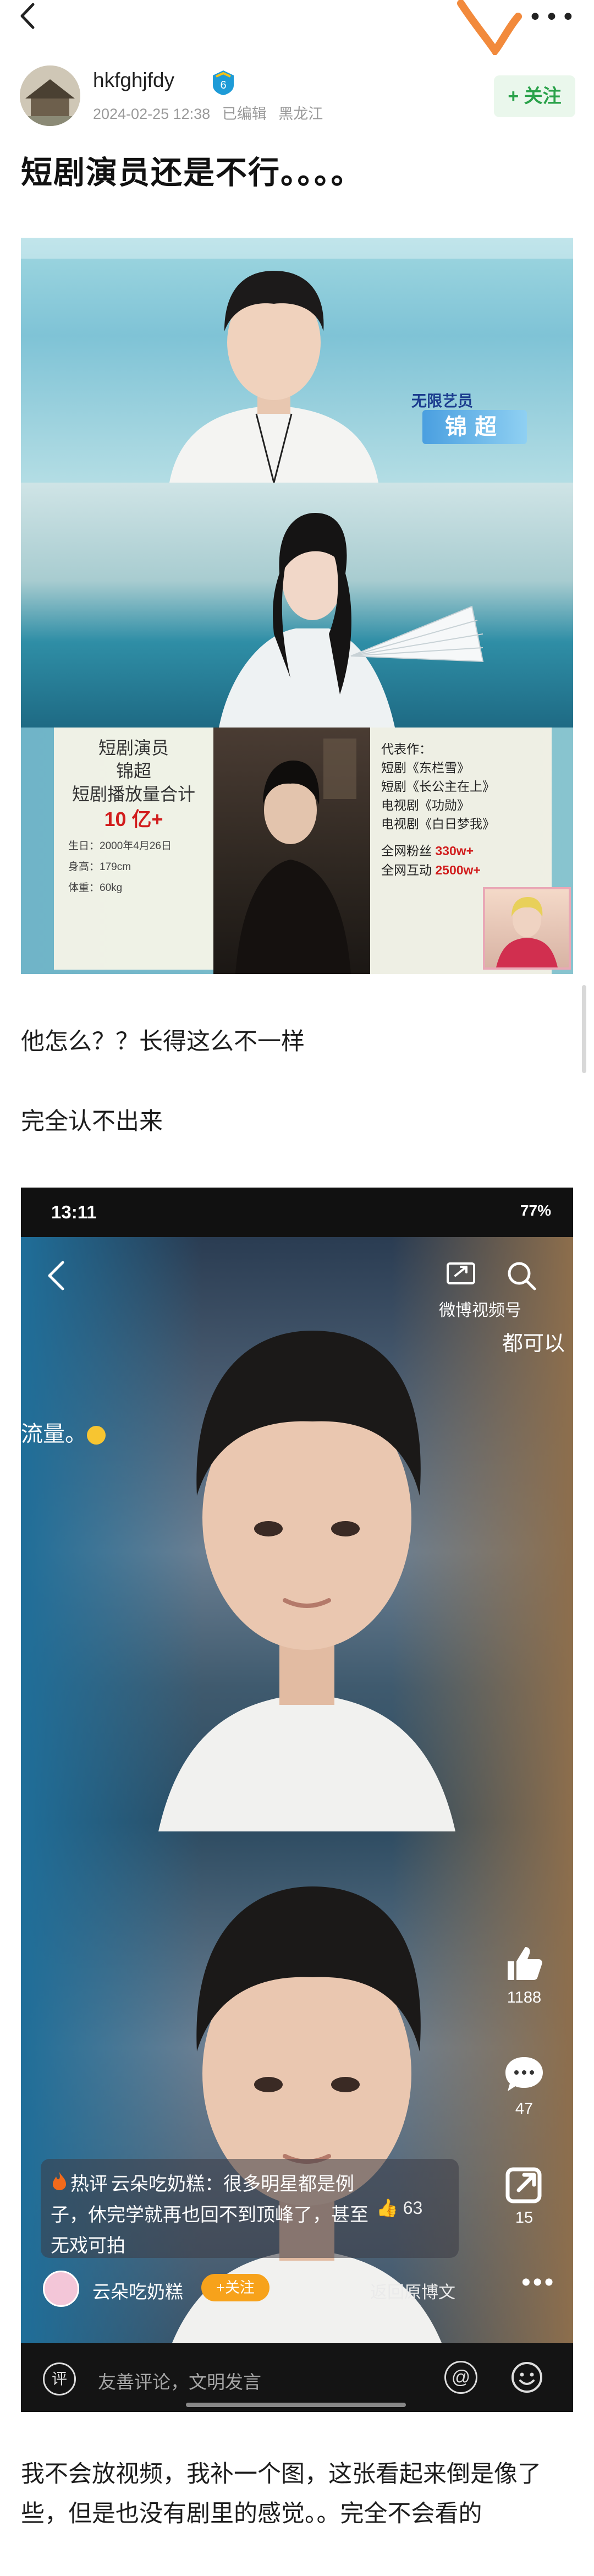  Describe the element at coordinates (212, 112) in the screenshot. I see `post-meta: 2024-02-25 12:38 已编辑 黑龙江` at that location.